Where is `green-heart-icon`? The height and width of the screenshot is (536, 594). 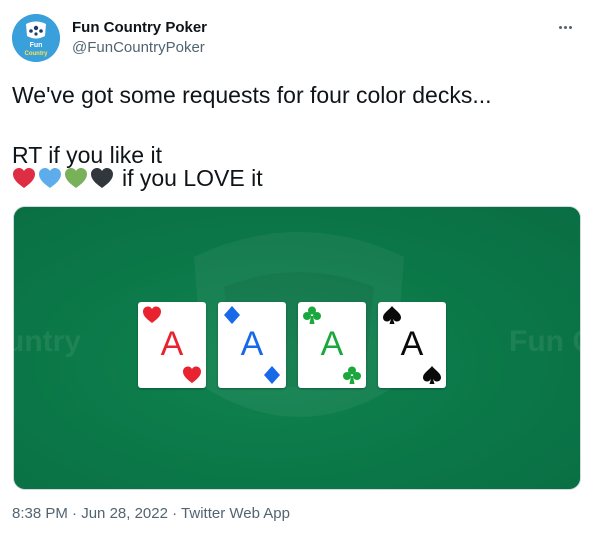 green-heart-icon is located at coordinates (76, 178).